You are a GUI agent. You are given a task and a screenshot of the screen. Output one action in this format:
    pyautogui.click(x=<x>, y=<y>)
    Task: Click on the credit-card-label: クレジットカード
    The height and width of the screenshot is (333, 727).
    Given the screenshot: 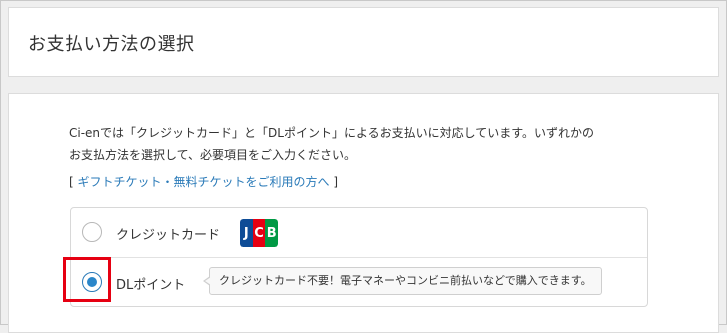 What is the action you would take?
    pyautogui.click(x=168, y=233)
    